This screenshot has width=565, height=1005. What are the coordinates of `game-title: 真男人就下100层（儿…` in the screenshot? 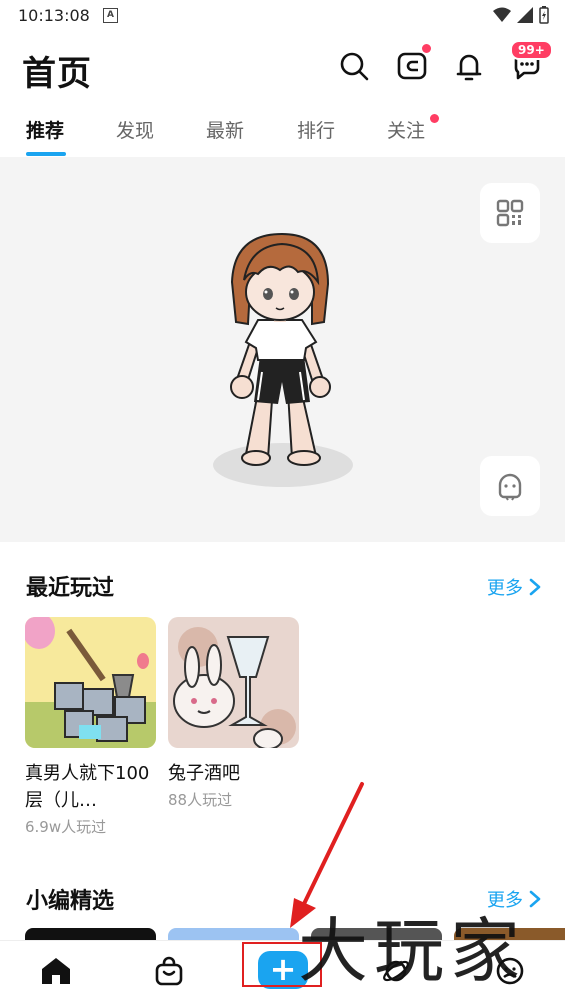 It's located at (87, 787).